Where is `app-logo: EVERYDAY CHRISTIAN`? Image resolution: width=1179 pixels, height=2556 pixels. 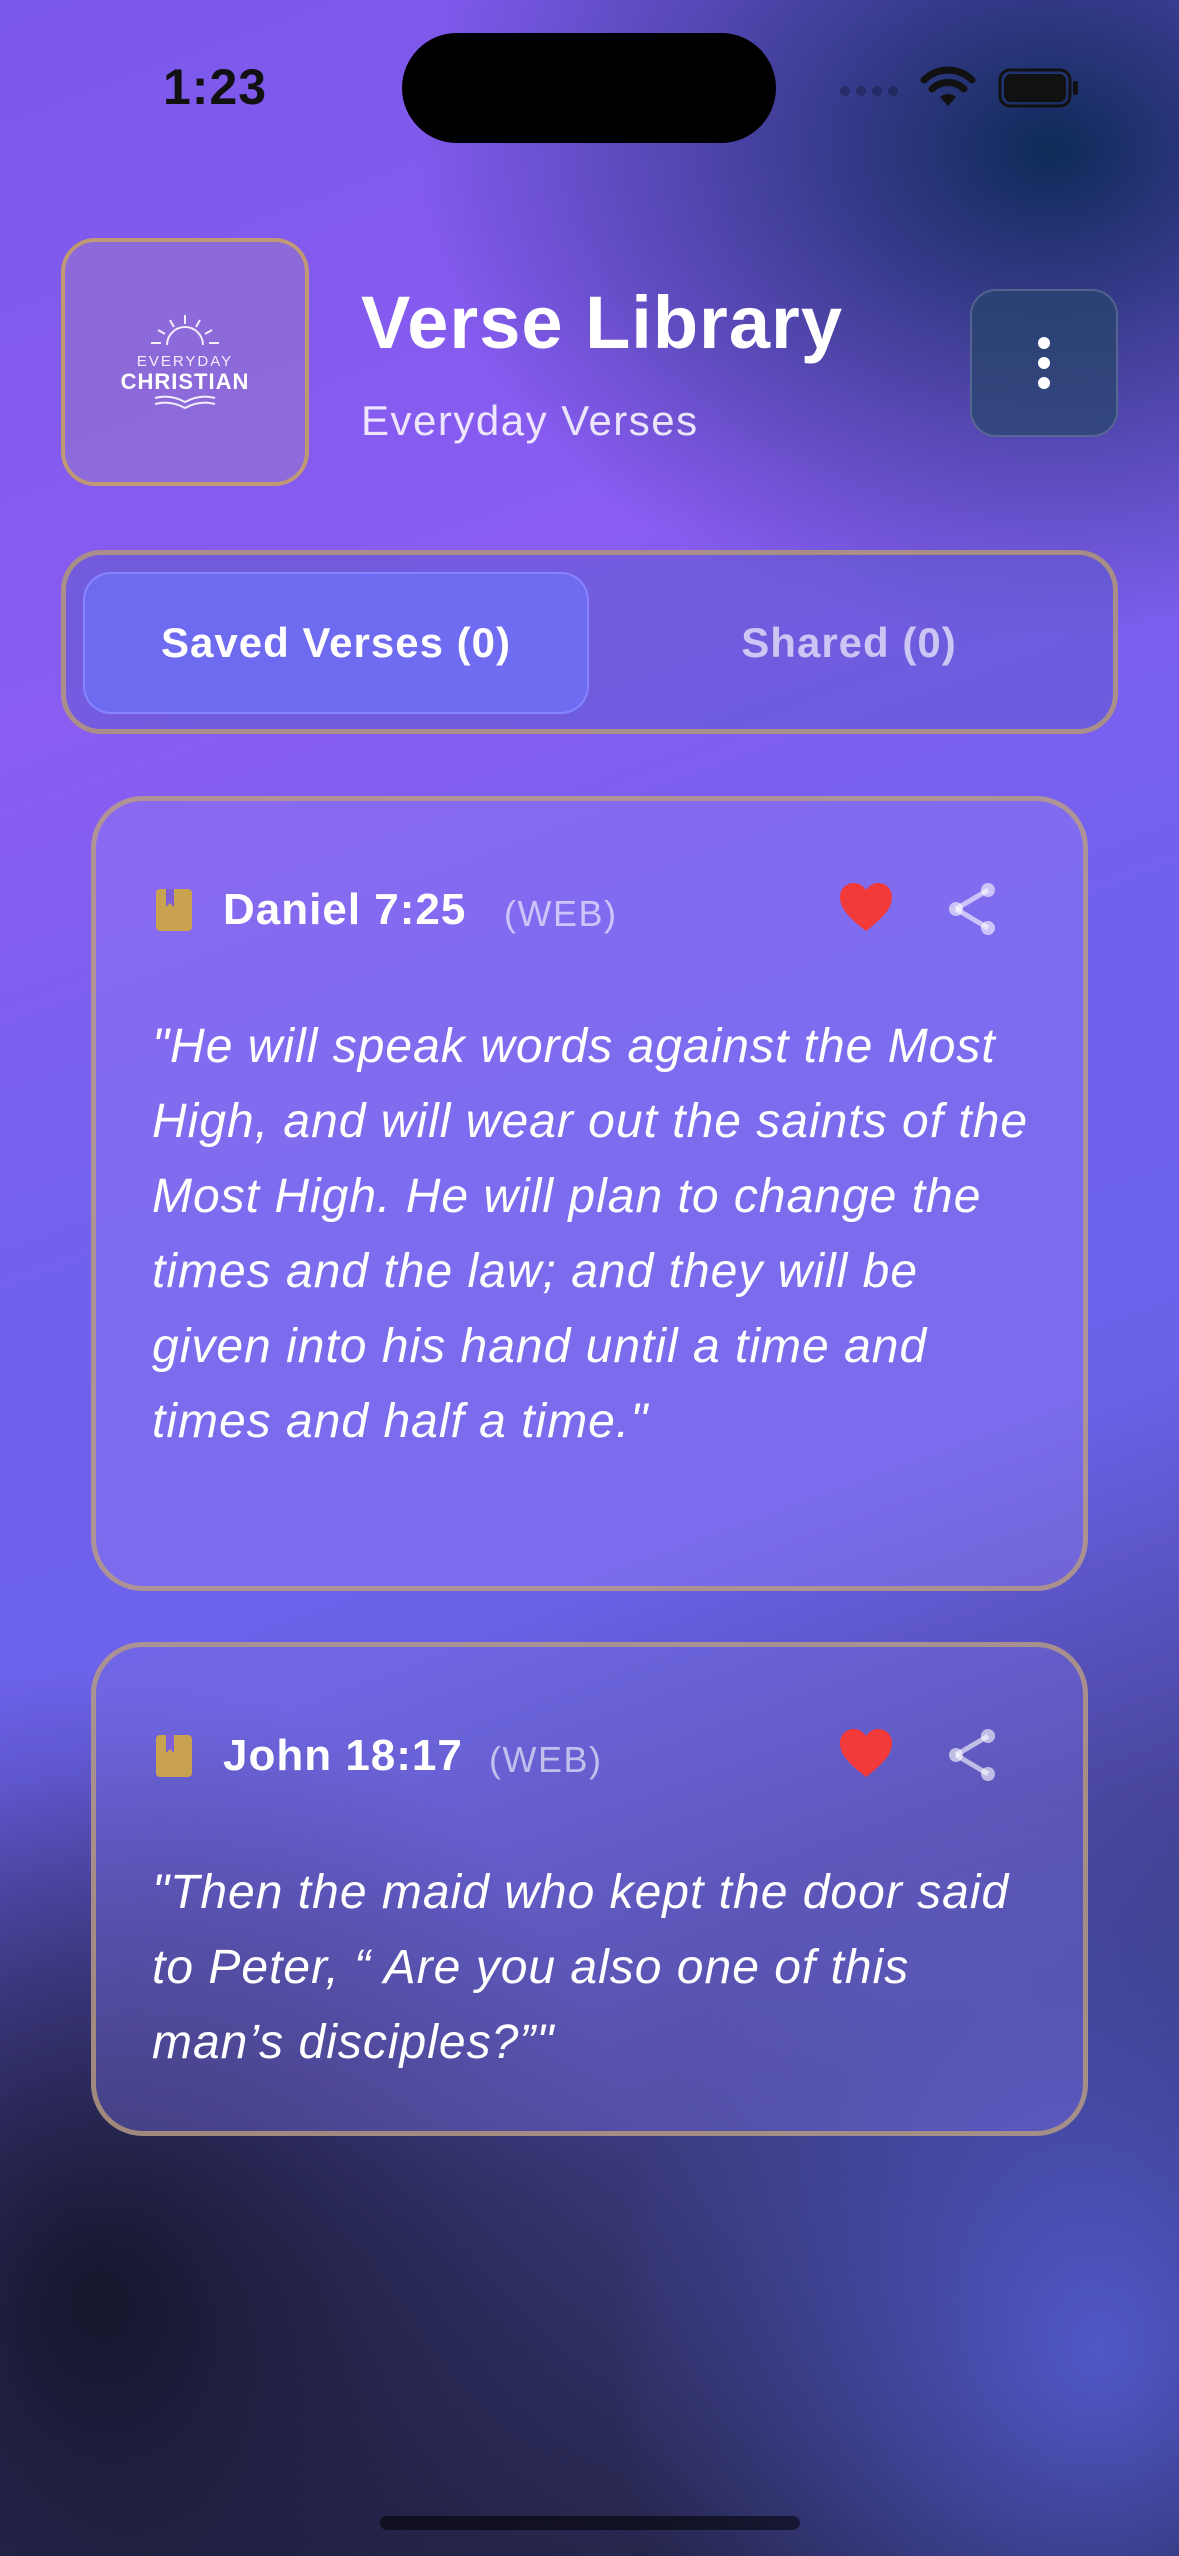
app-logo: EVERYDAY CHRISTIAN is located at coordinates (185, 362).